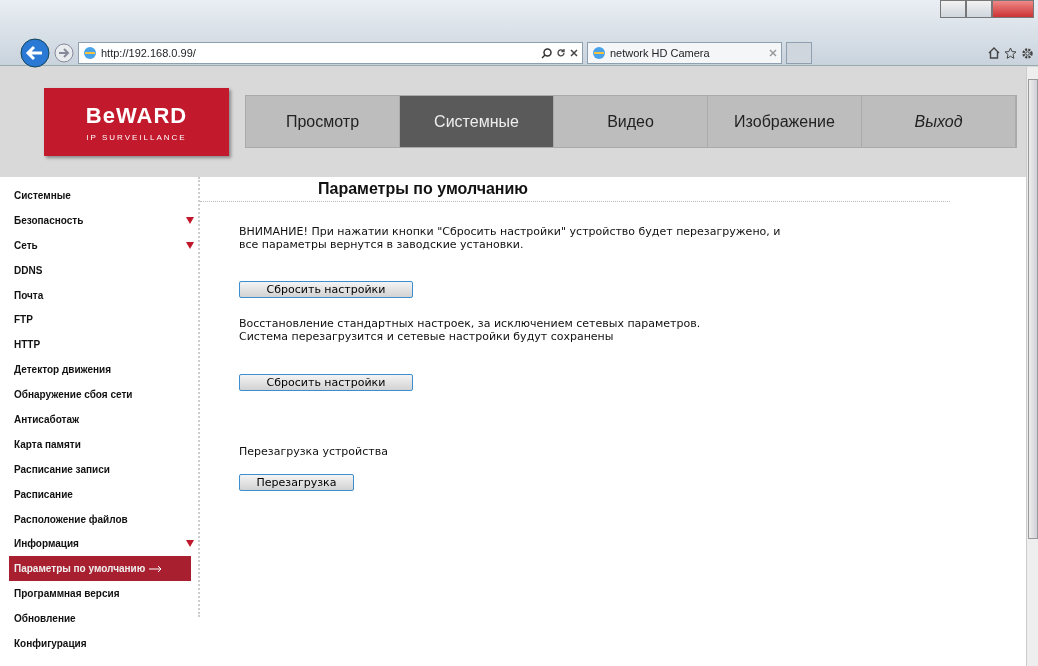  Describe the element at coordinates (104, 444) in the screenshot. I see `sidebar-item: Карта памяти` at that location.